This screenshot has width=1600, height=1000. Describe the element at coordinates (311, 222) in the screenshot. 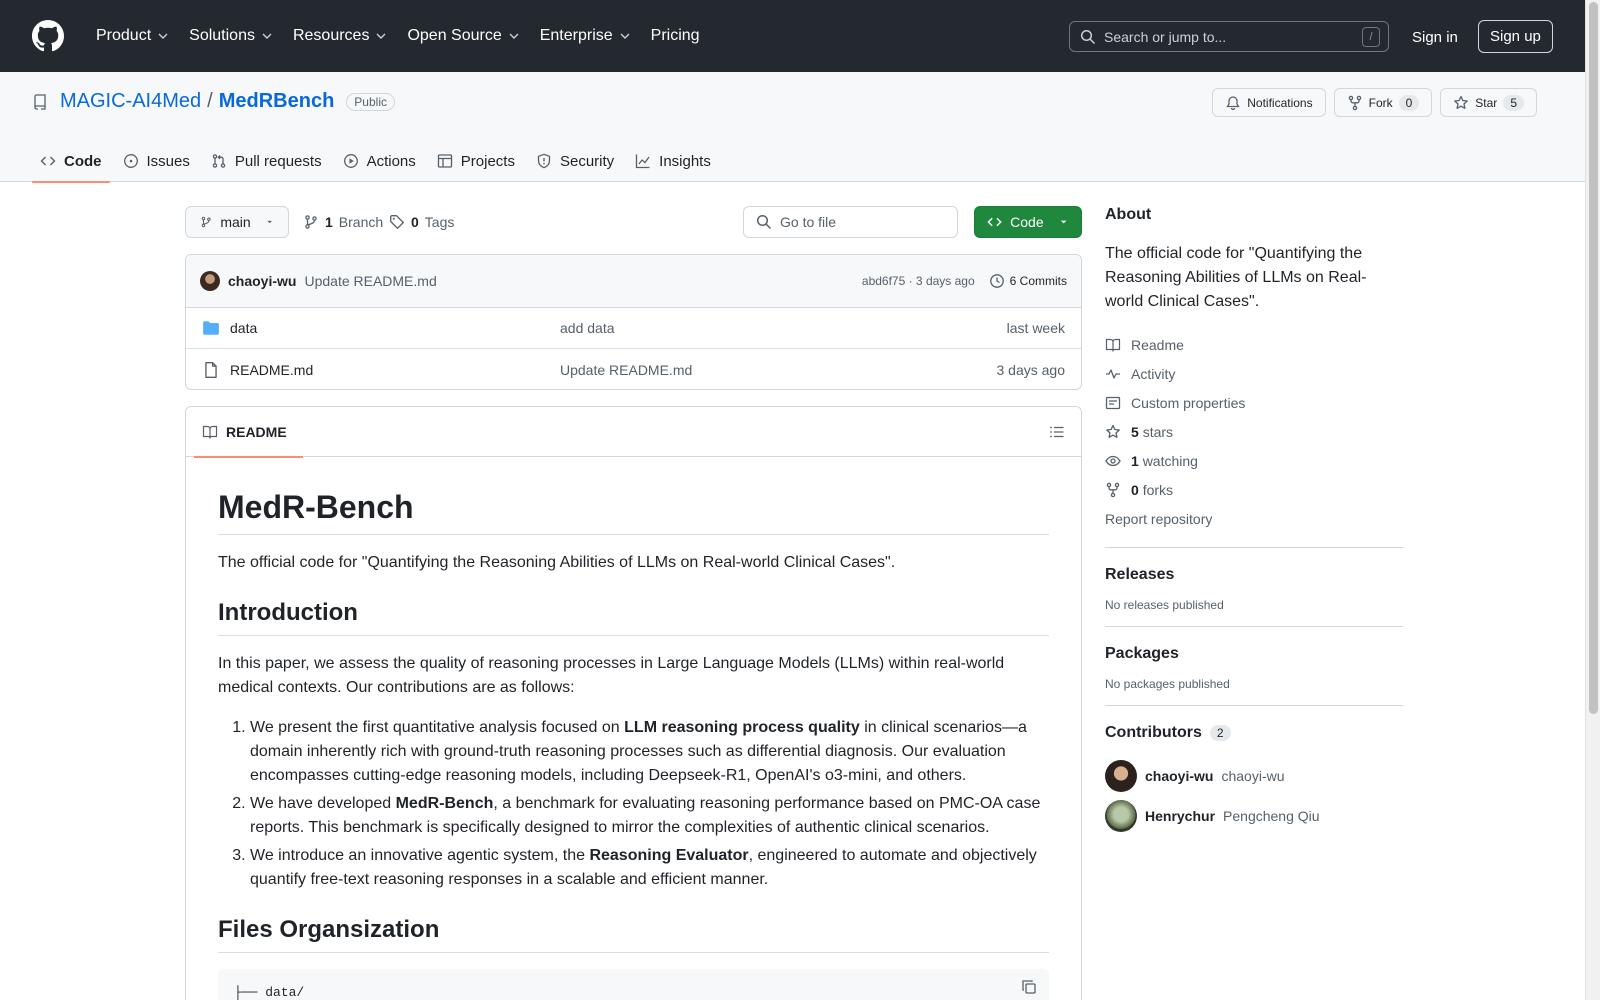

I see `branch-icon` at that location.